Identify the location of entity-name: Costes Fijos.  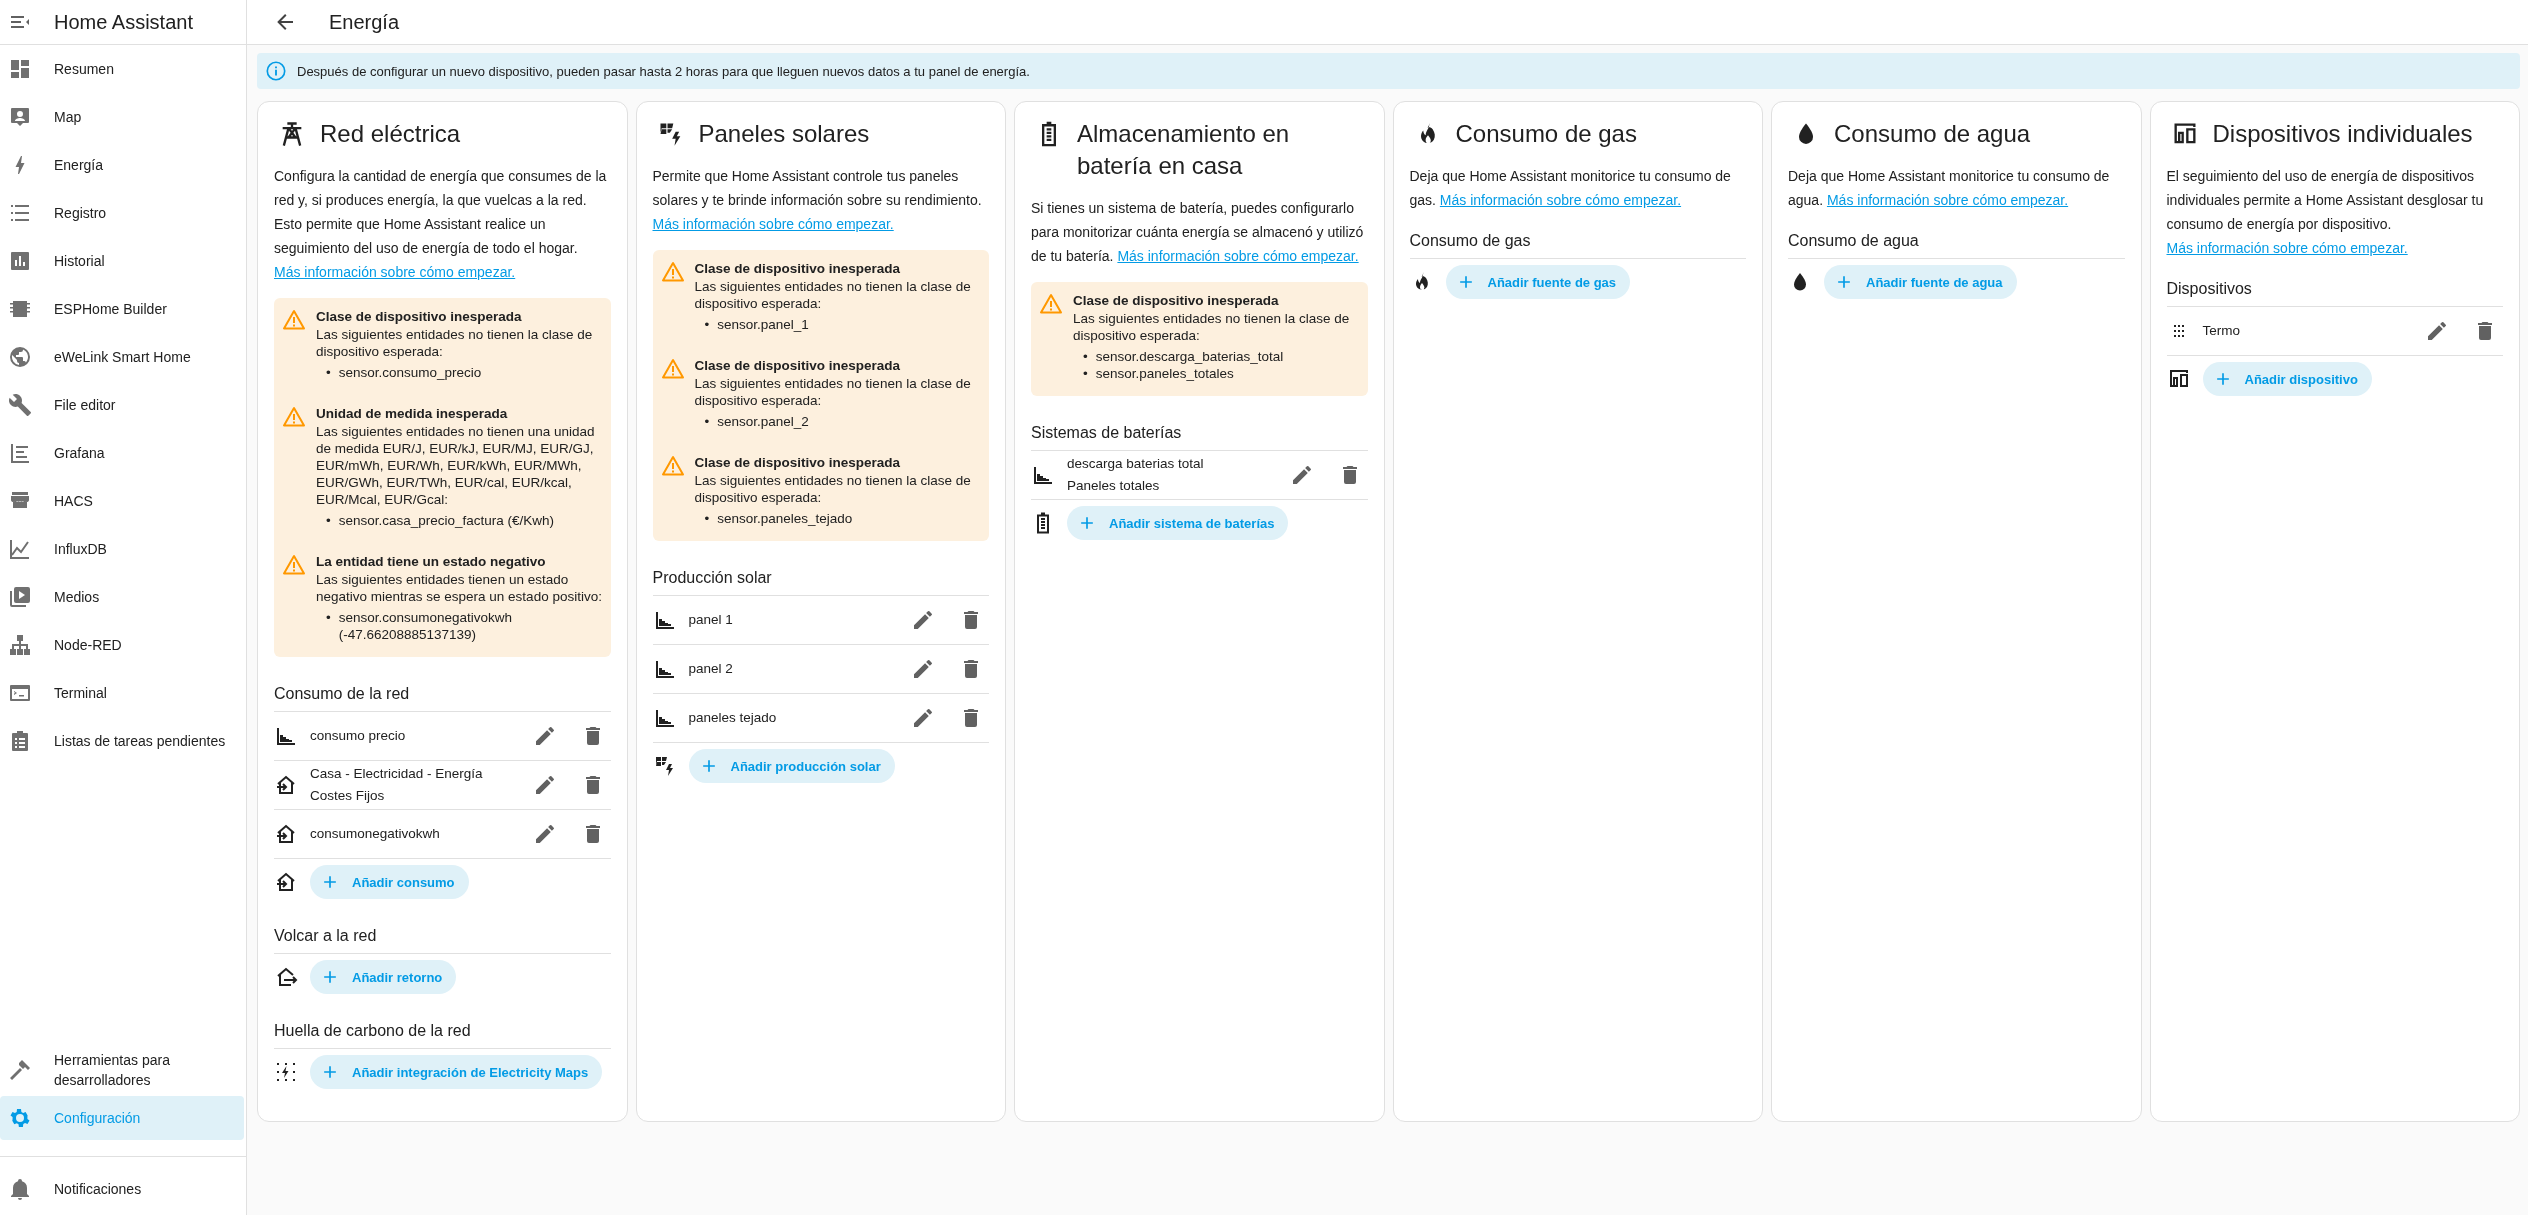
(348, 796).